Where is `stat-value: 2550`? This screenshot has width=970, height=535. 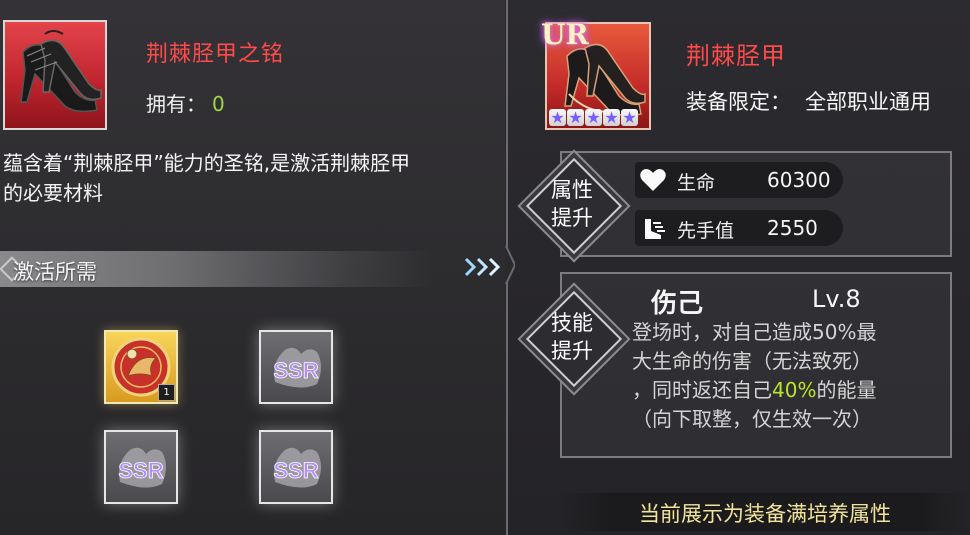
stat-value: 2550 is located at coordinates (792, 228).